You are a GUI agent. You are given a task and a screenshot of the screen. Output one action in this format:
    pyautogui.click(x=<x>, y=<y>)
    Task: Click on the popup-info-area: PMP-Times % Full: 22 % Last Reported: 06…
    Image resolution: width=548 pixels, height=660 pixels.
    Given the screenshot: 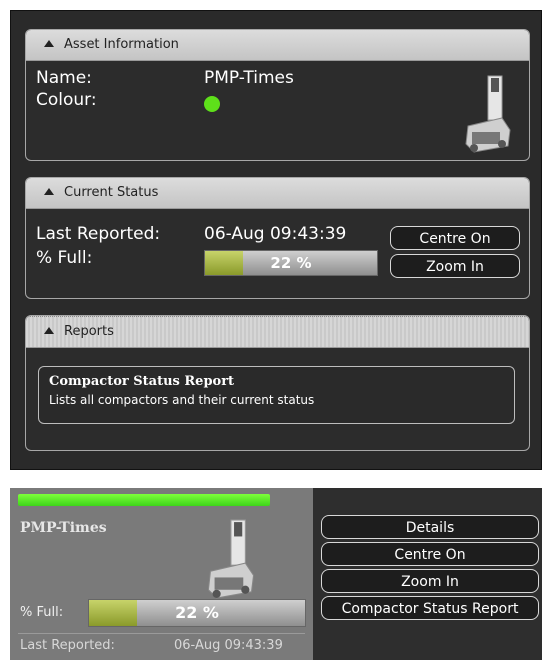 What is the action you would take?
    pyautogui.click(x=161, y=574)
    